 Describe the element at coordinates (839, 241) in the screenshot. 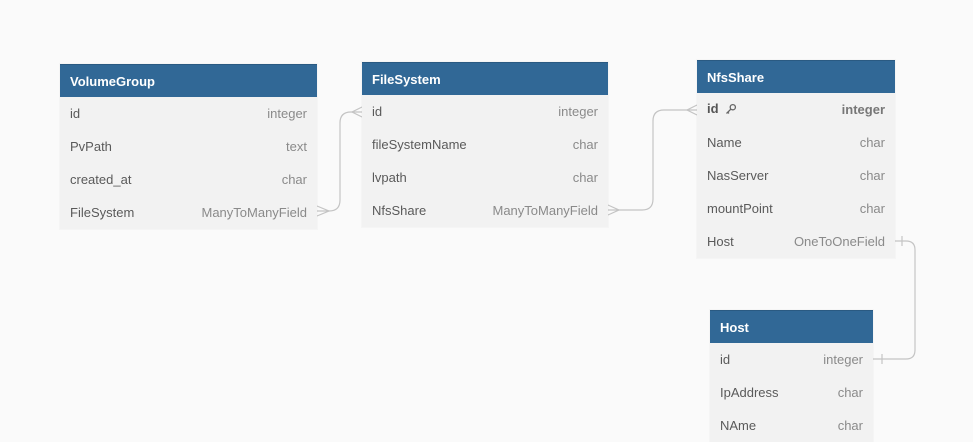

I see `field-type: OneToOneField` at that location.